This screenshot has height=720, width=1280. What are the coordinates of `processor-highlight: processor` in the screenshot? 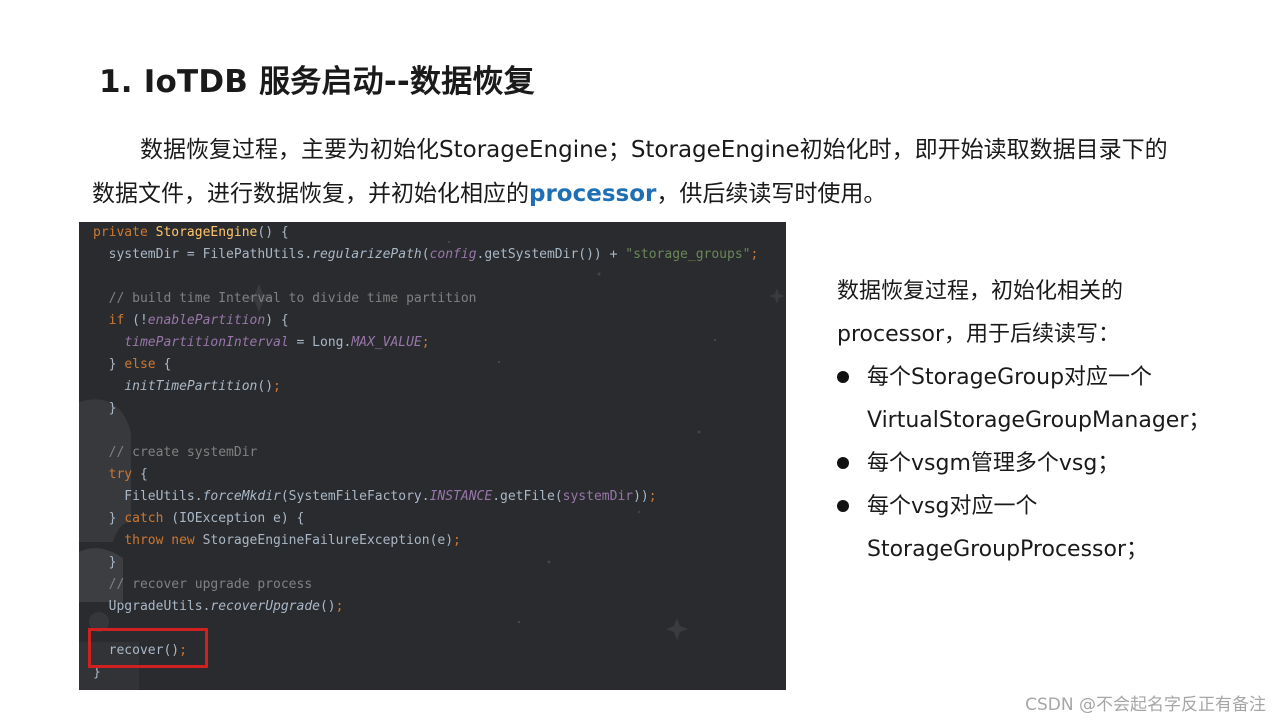 It's located at (593, 194).